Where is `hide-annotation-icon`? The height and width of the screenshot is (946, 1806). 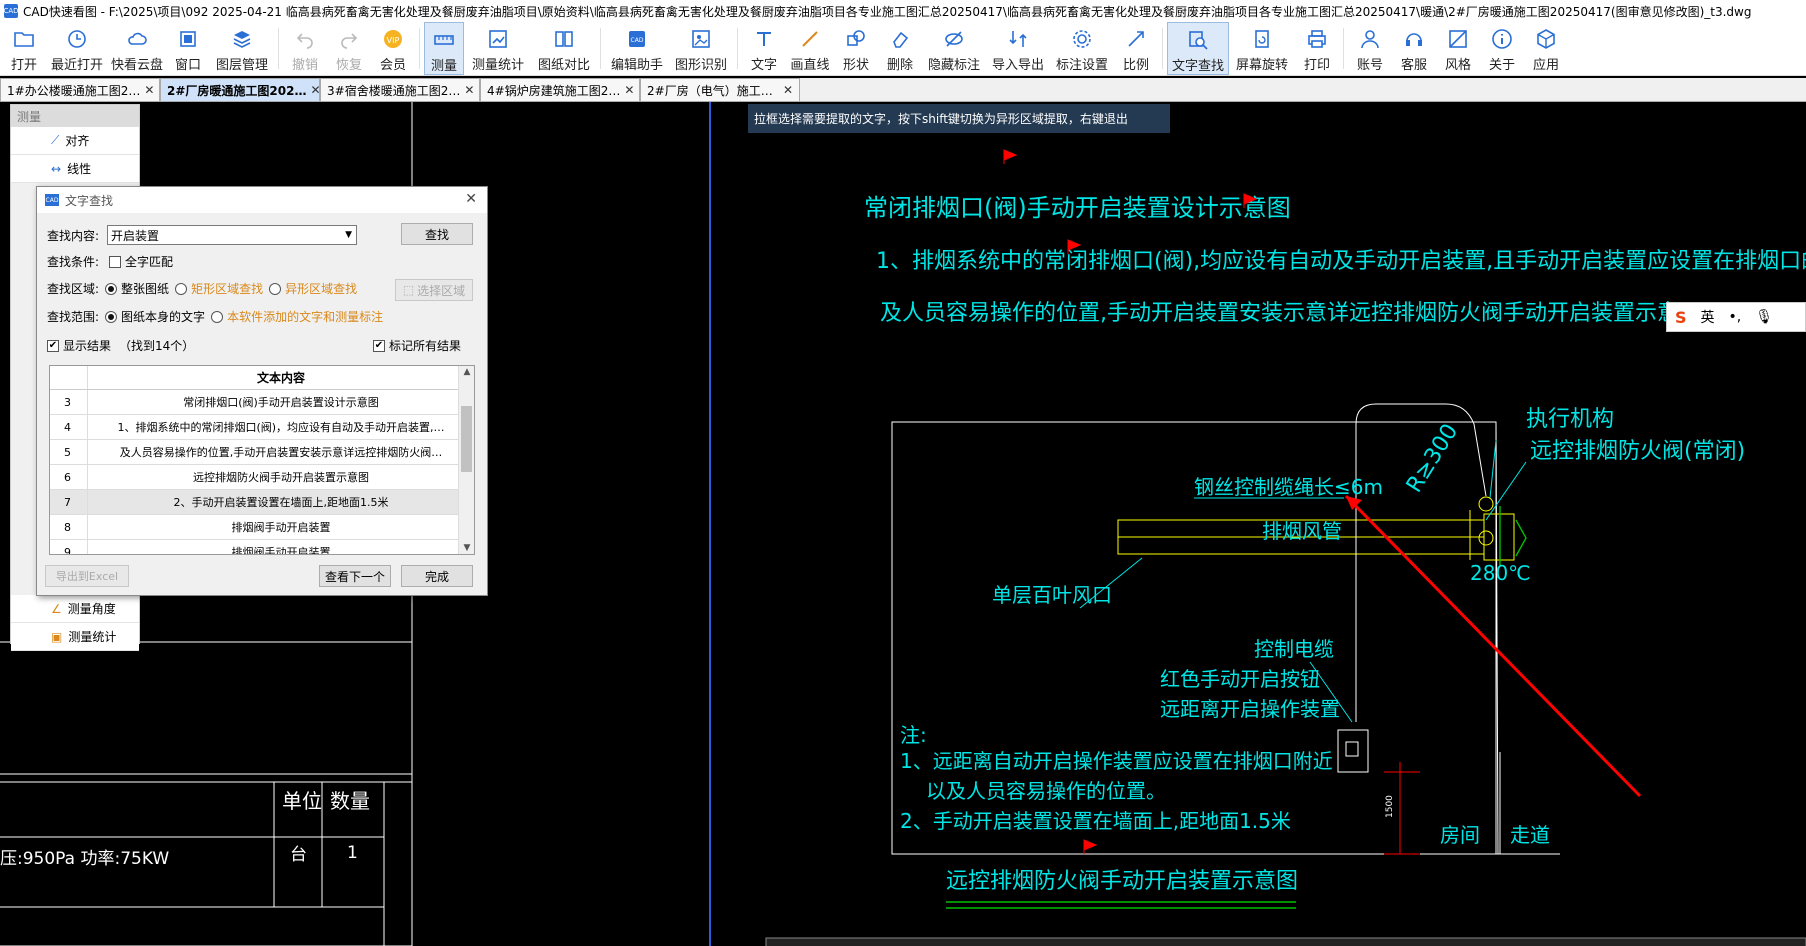 hide-annotation-icon is located at coordinates (954, 39).